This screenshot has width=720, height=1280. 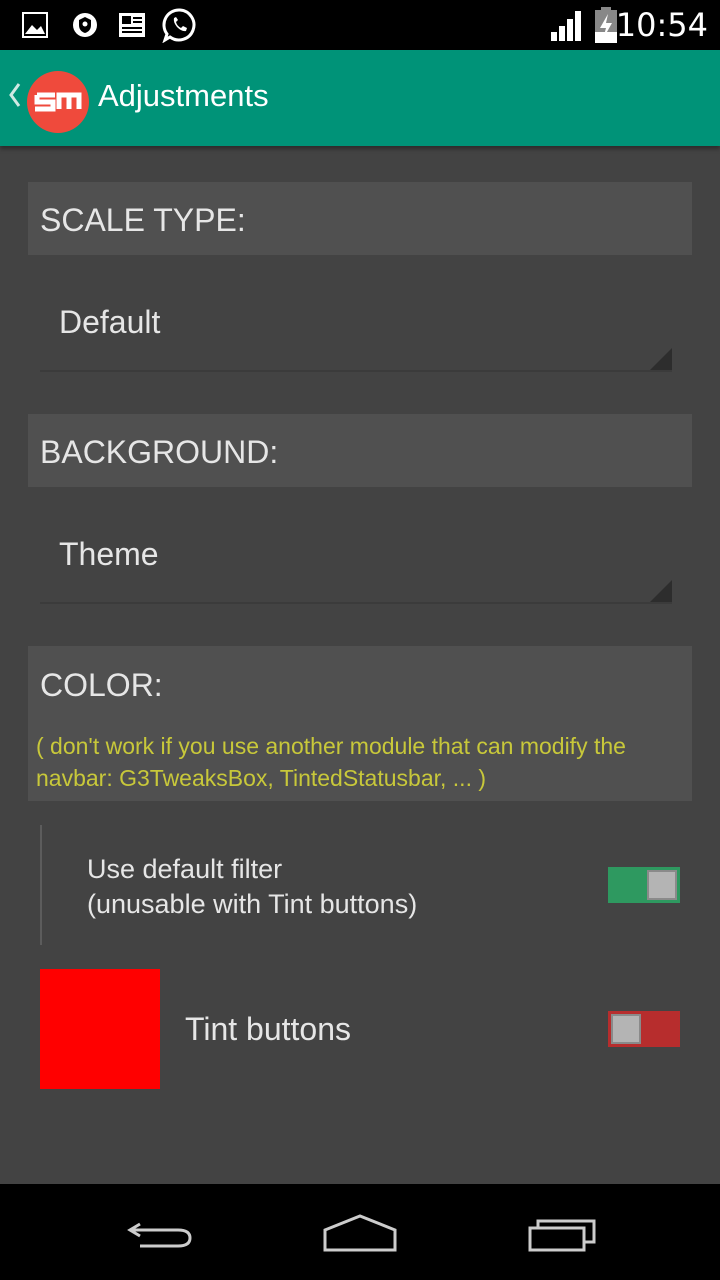 What do you see at coordinates (143, 220) in the screenshot?
I see `scale-type-title: SCALE TYPE:` at bounding box center [143, 220].